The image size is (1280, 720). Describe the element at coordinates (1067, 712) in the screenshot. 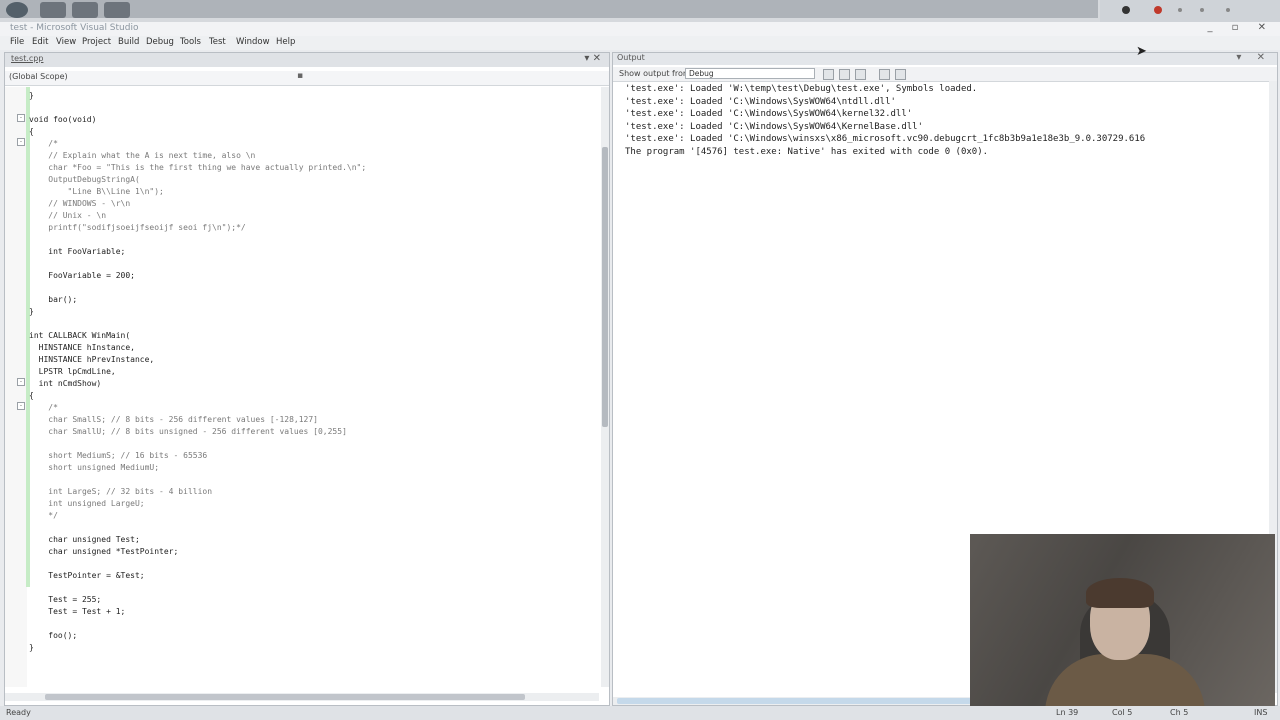

I see `line-number: Ln 39` at that location.